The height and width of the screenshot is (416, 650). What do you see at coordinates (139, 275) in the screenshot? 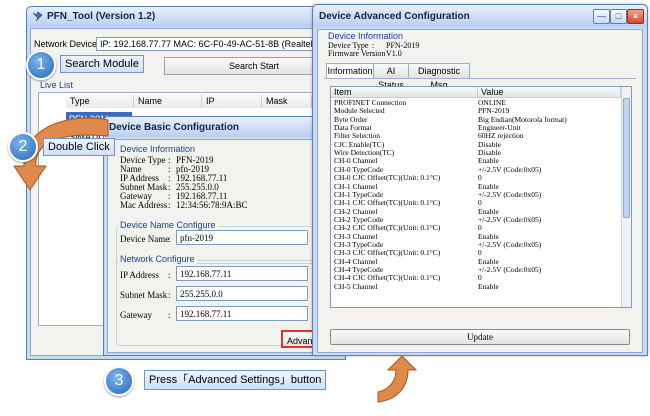
I see `ip-label: IP Address` at bounding box center [139, 275].